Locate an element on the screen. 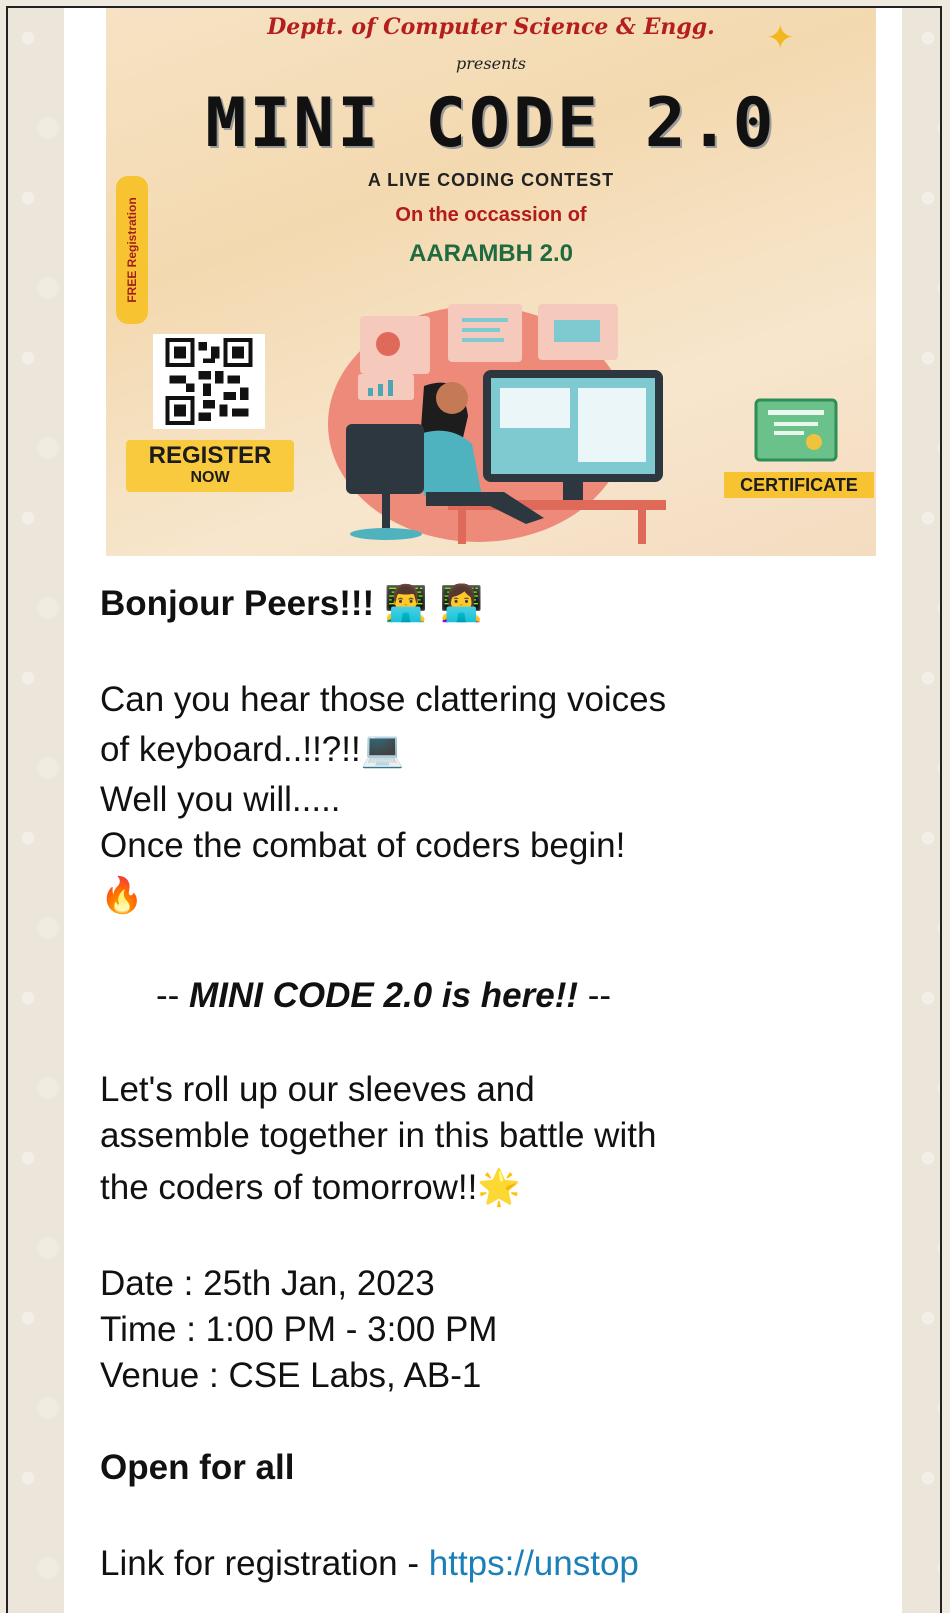 This screenshot has height=1613, width=950. announce-text: MINI CODE 2.0 is here!! is located at coordinates (384, 995).